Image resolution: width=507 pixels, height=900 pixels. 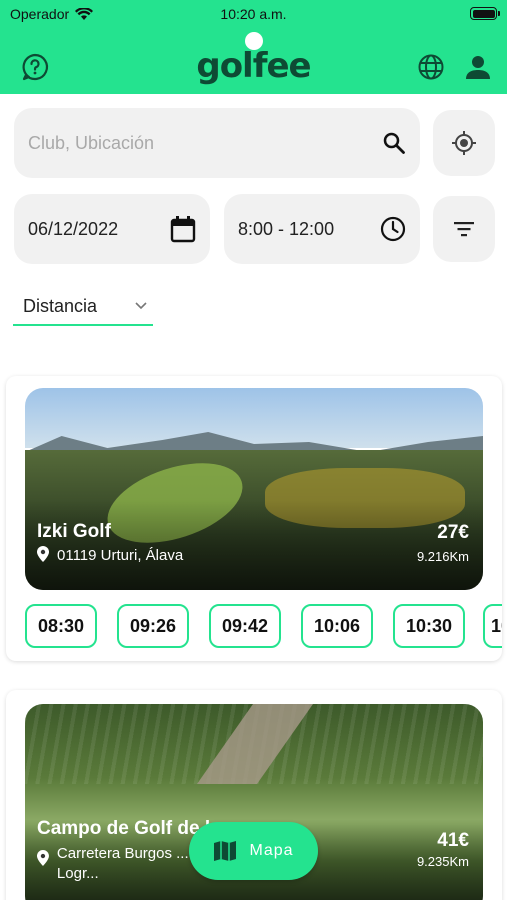 I want to click on language-button, so click(x=431, y=67).